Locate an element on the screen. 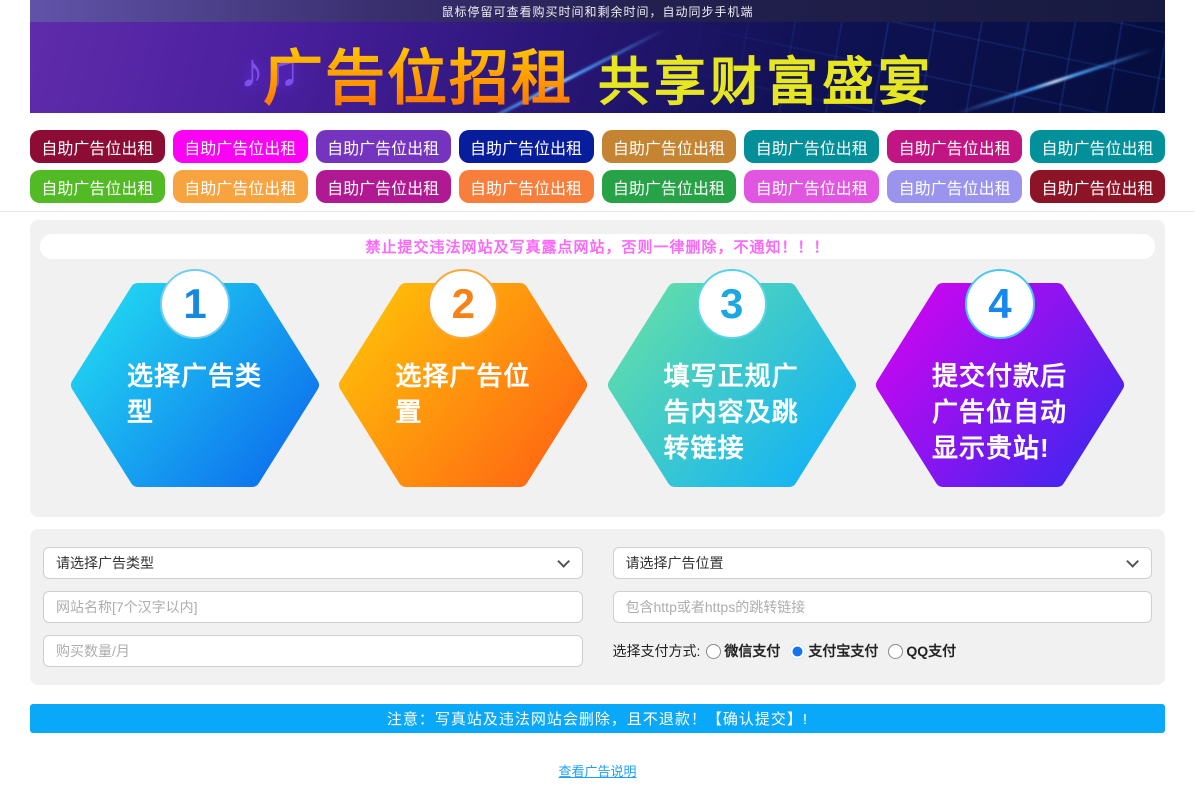  radio-wechat-label: 微信支付 is located at coordinates (752, 651).